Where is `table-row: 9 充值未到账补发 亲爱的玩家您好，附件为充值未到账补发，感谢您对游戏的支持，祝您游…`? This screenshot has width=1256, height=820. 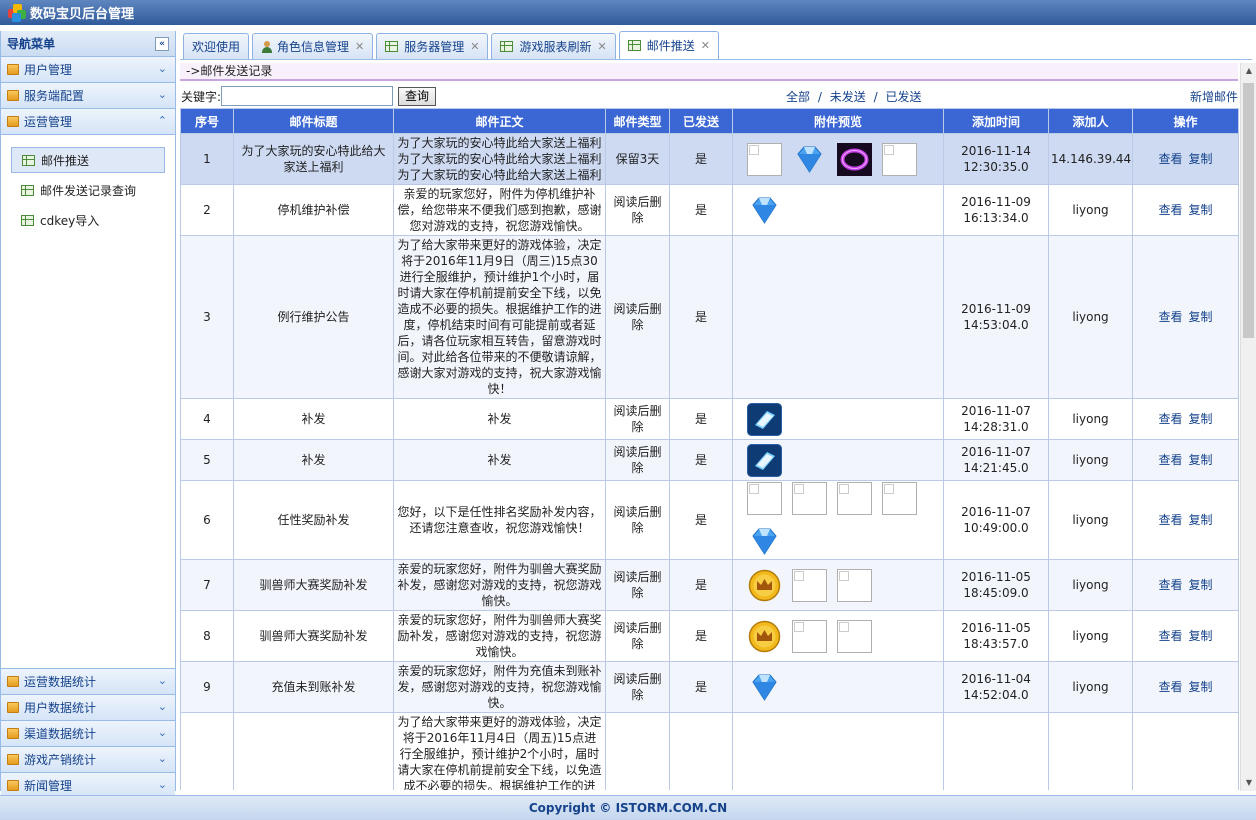 table-row: 9 充值未到账补发 亲爱的玩家您好，附件为充值未到账补发，感谢您对游戏的支持，祝您游… is located at coordinates (709, 687).